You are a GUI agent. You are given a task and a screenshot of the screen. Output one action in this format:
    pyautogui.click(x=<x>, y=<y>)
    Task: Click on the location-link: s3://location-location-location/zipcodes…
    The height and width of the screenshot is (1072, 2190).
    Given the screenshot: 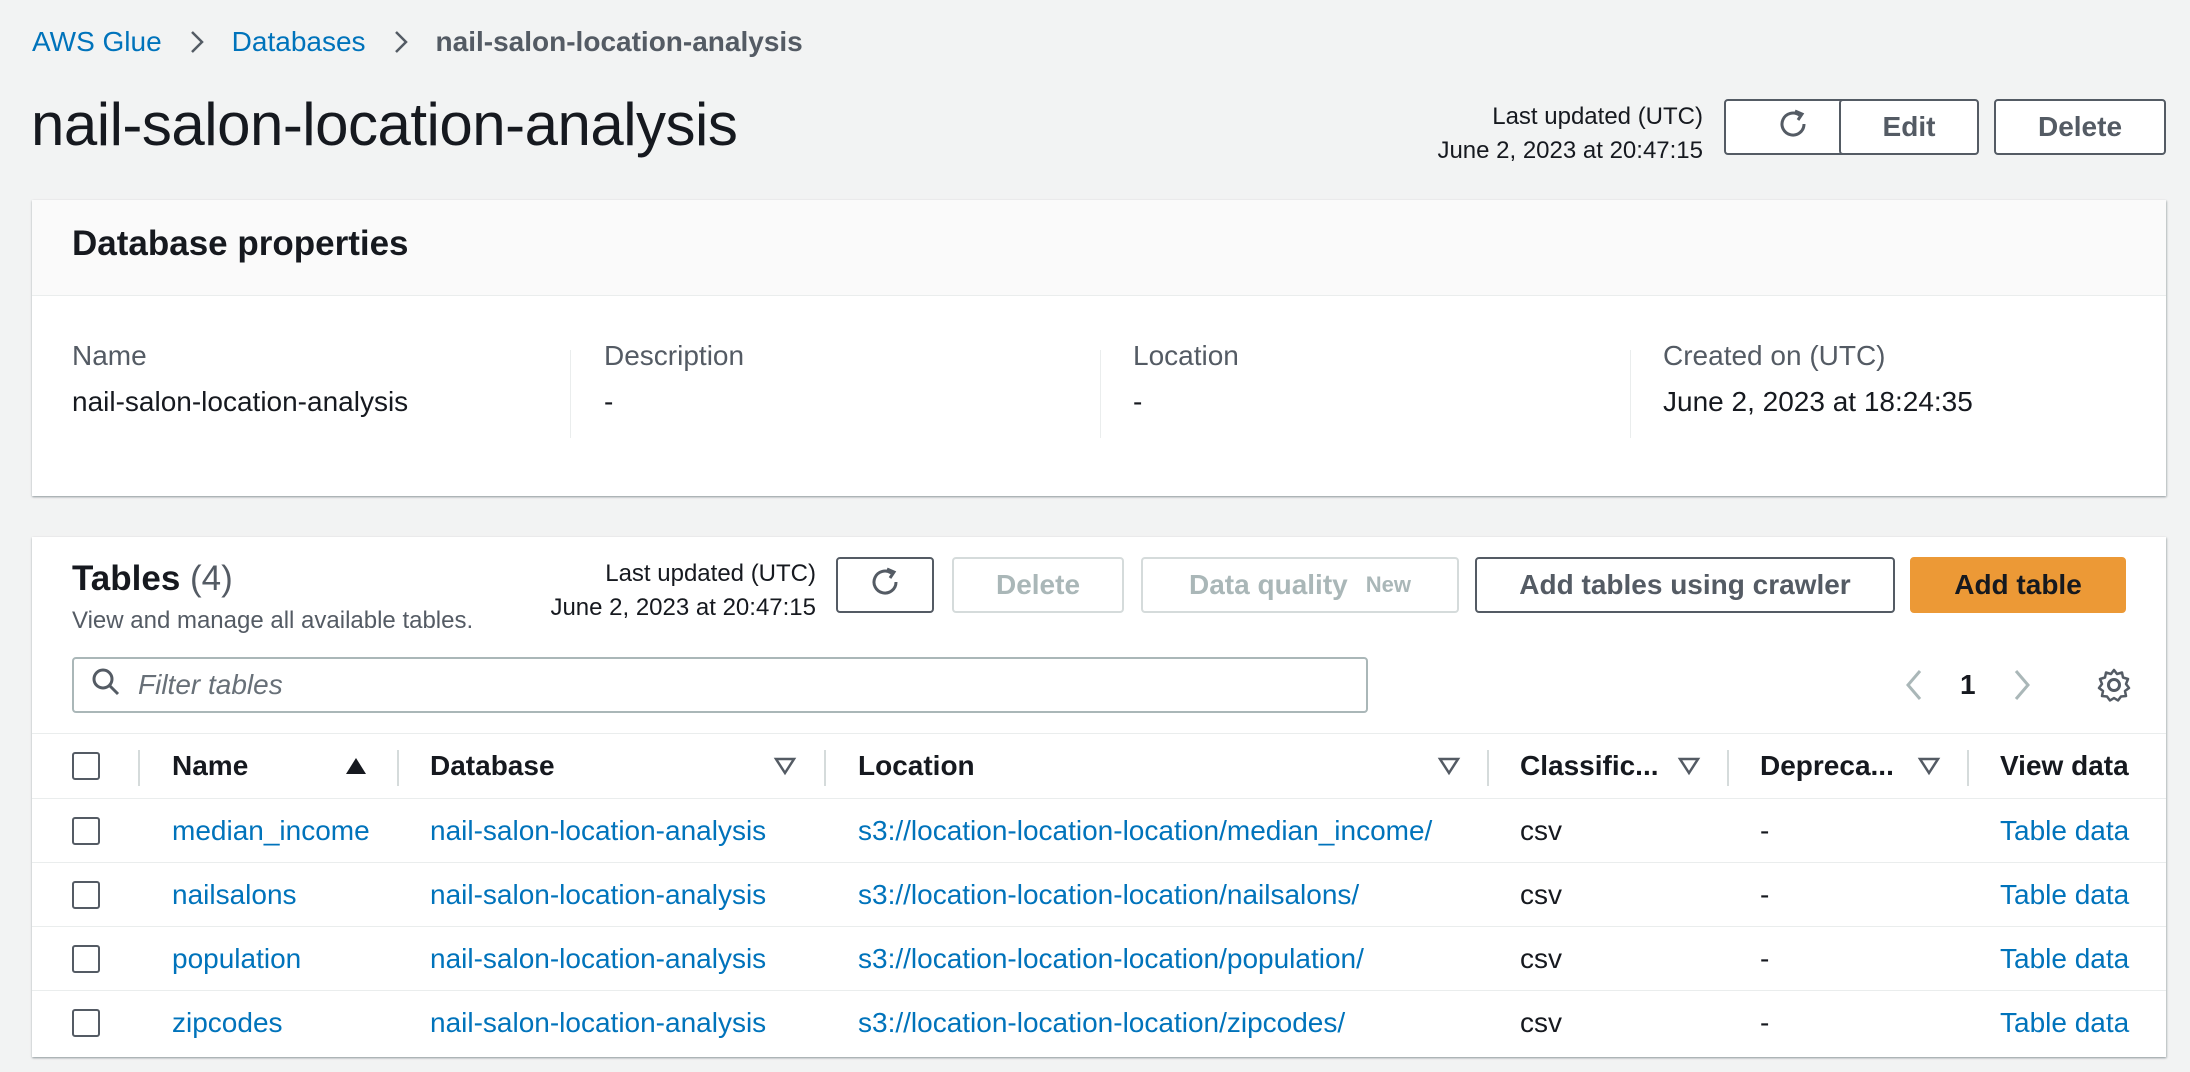 What is the action you would take?
    pyautogui.click(x=1101, y=1023)
    